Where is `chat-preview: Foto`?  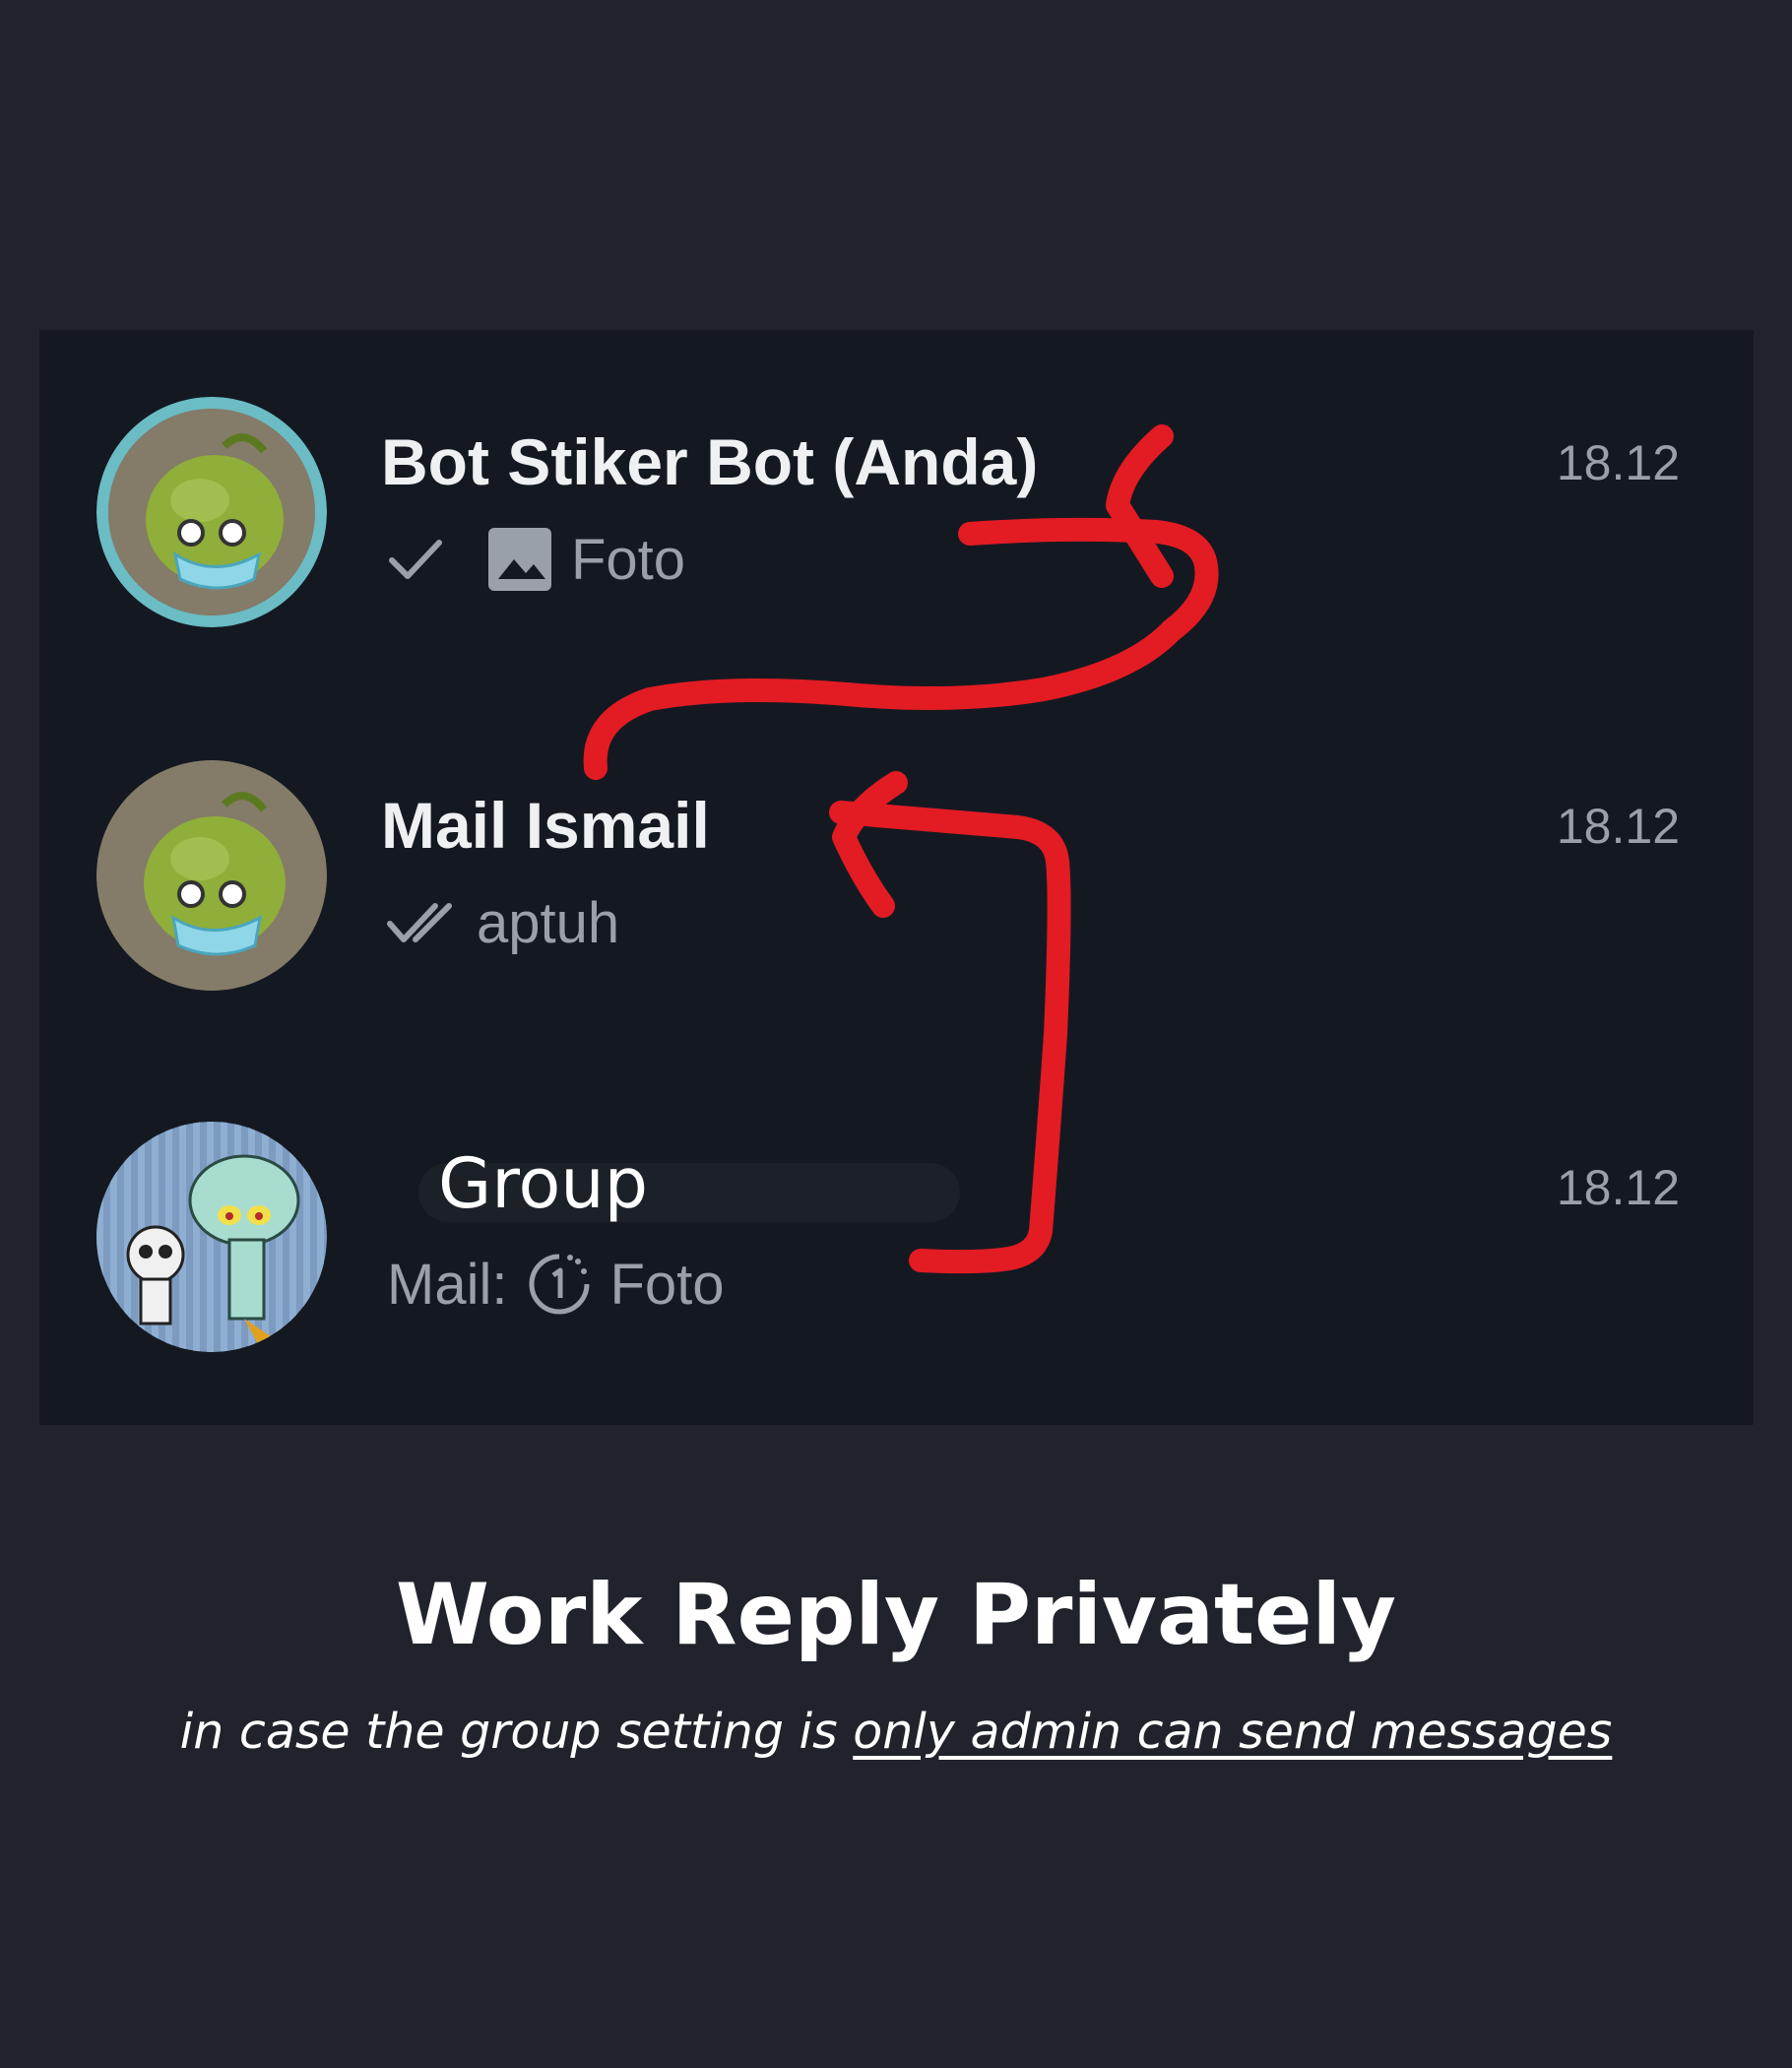 chat-preview: Foto is located at coordinates (534, 559).